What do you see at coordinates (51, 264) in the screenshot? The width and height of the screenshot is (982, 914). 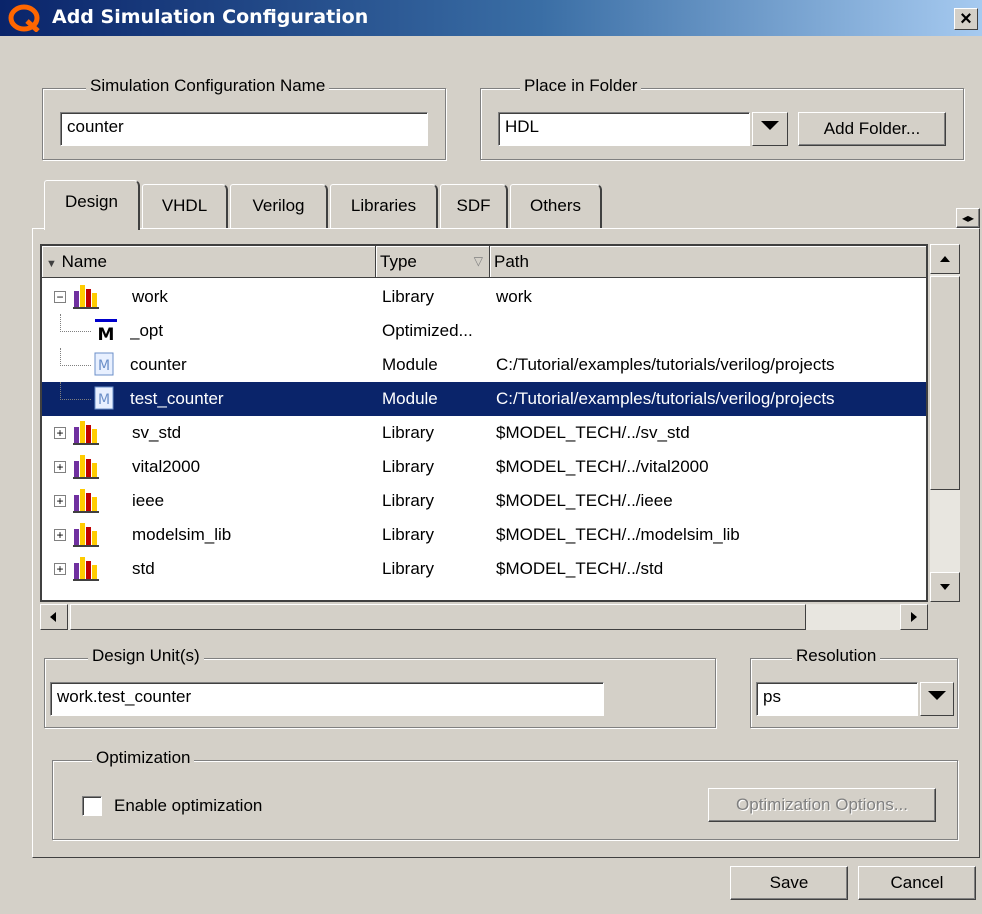 I see `column-menu-icon: ▼` at bounding box center [51, 264].